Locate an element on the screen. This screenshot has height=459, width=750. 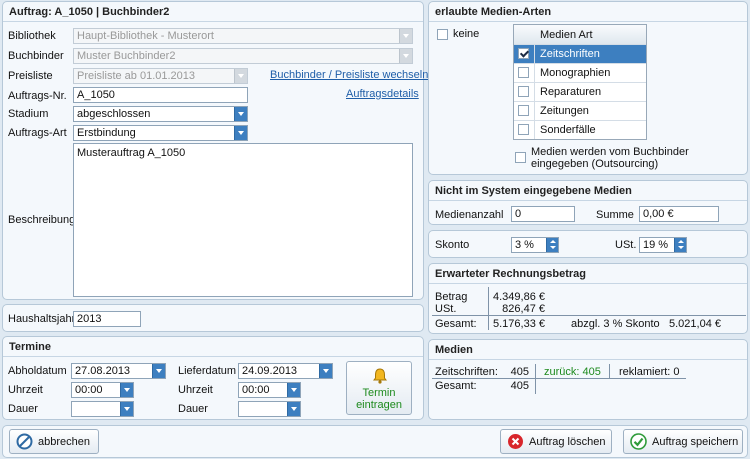
dauer-liefer-label: Dauer is located at coordinates (193, 409).